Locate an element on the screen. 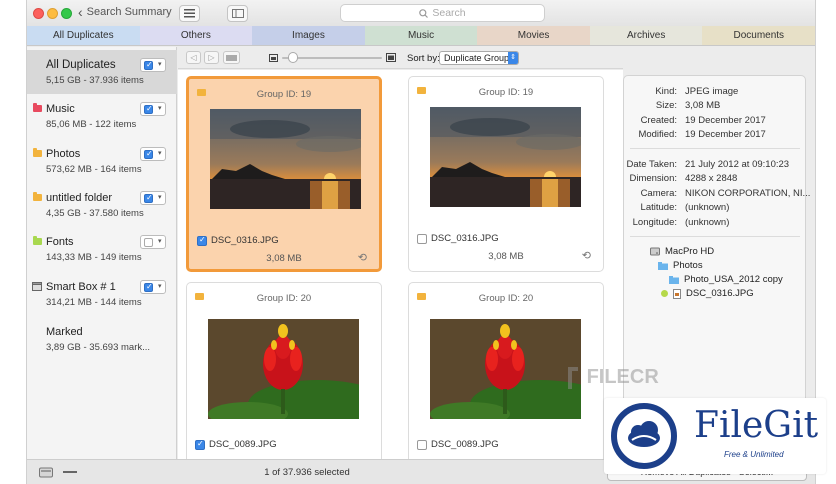 The width and height of the screenshot is (836, 484). zoom-window-button is located at coordinates (66, 13).